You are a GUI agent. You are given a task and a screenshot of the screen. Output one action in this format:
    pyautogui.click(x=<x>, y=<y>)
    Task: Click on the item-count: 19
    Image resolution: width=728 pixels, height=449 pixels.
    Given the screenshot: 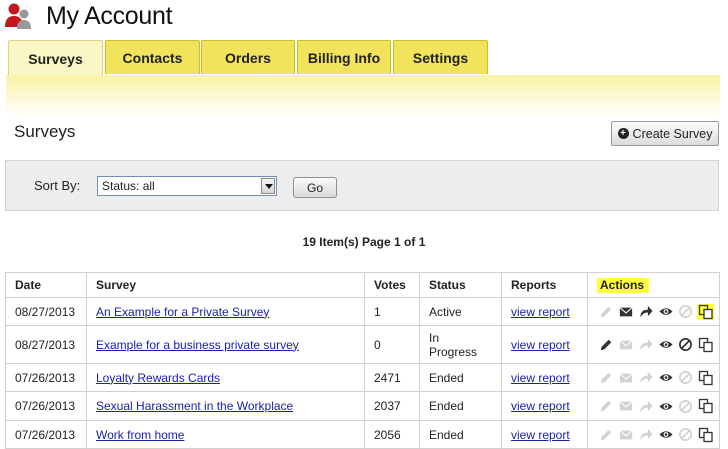 What is the action you would take?
    pyautogui.click(x=309, y=242)
    